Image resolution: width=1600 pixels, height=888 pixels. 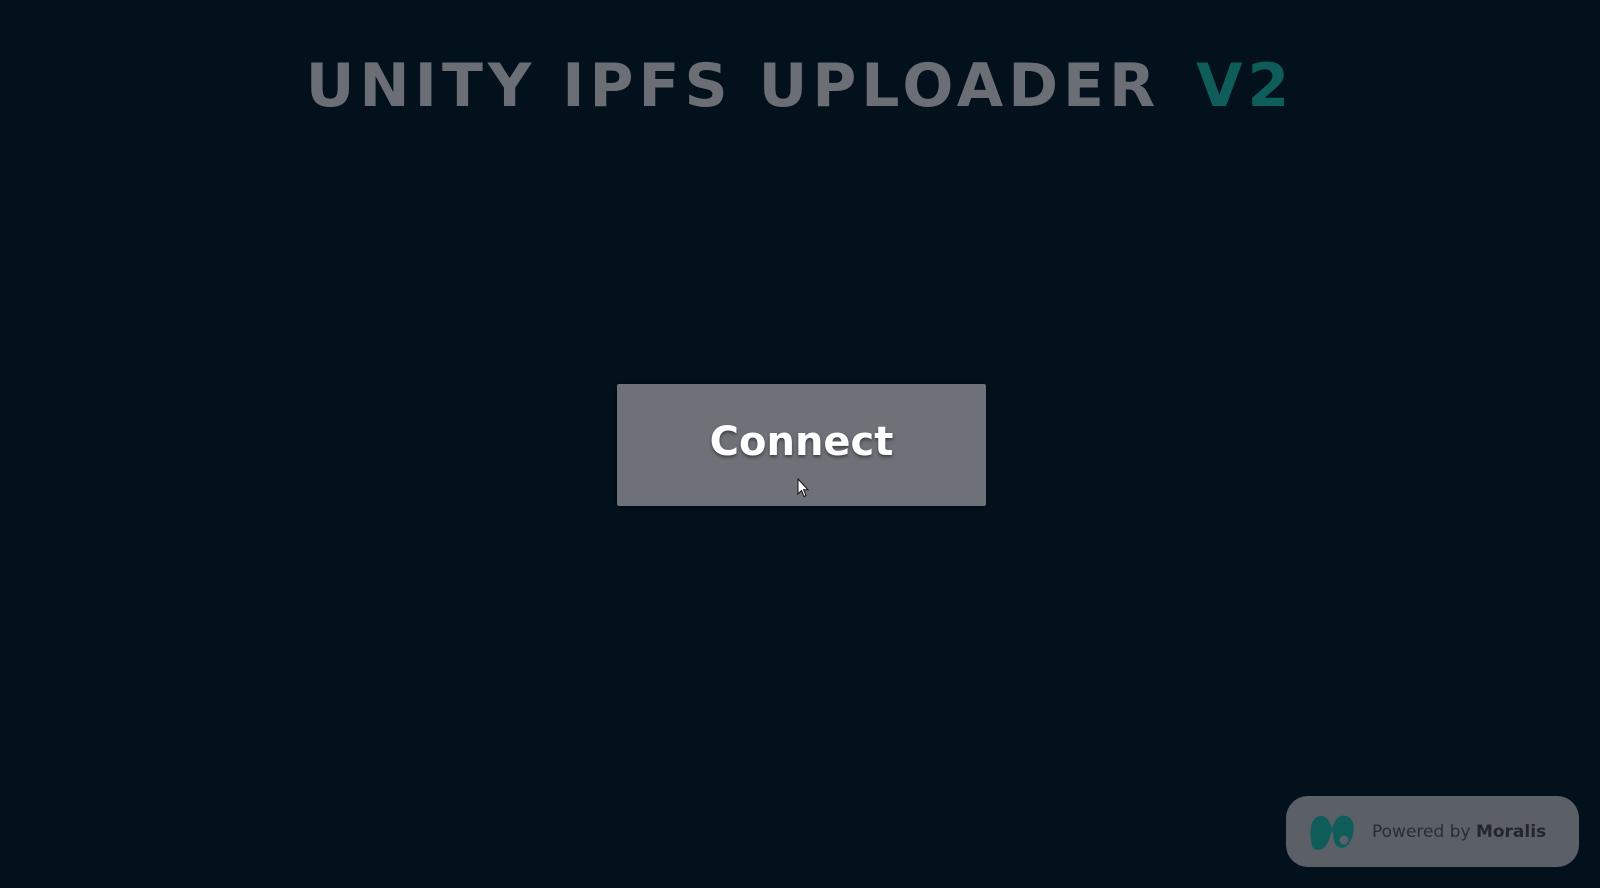 What do you see at coordinates (1245, 86) in the screenshot?
I see `version-label: V2` at bounding box center [1245, 86].